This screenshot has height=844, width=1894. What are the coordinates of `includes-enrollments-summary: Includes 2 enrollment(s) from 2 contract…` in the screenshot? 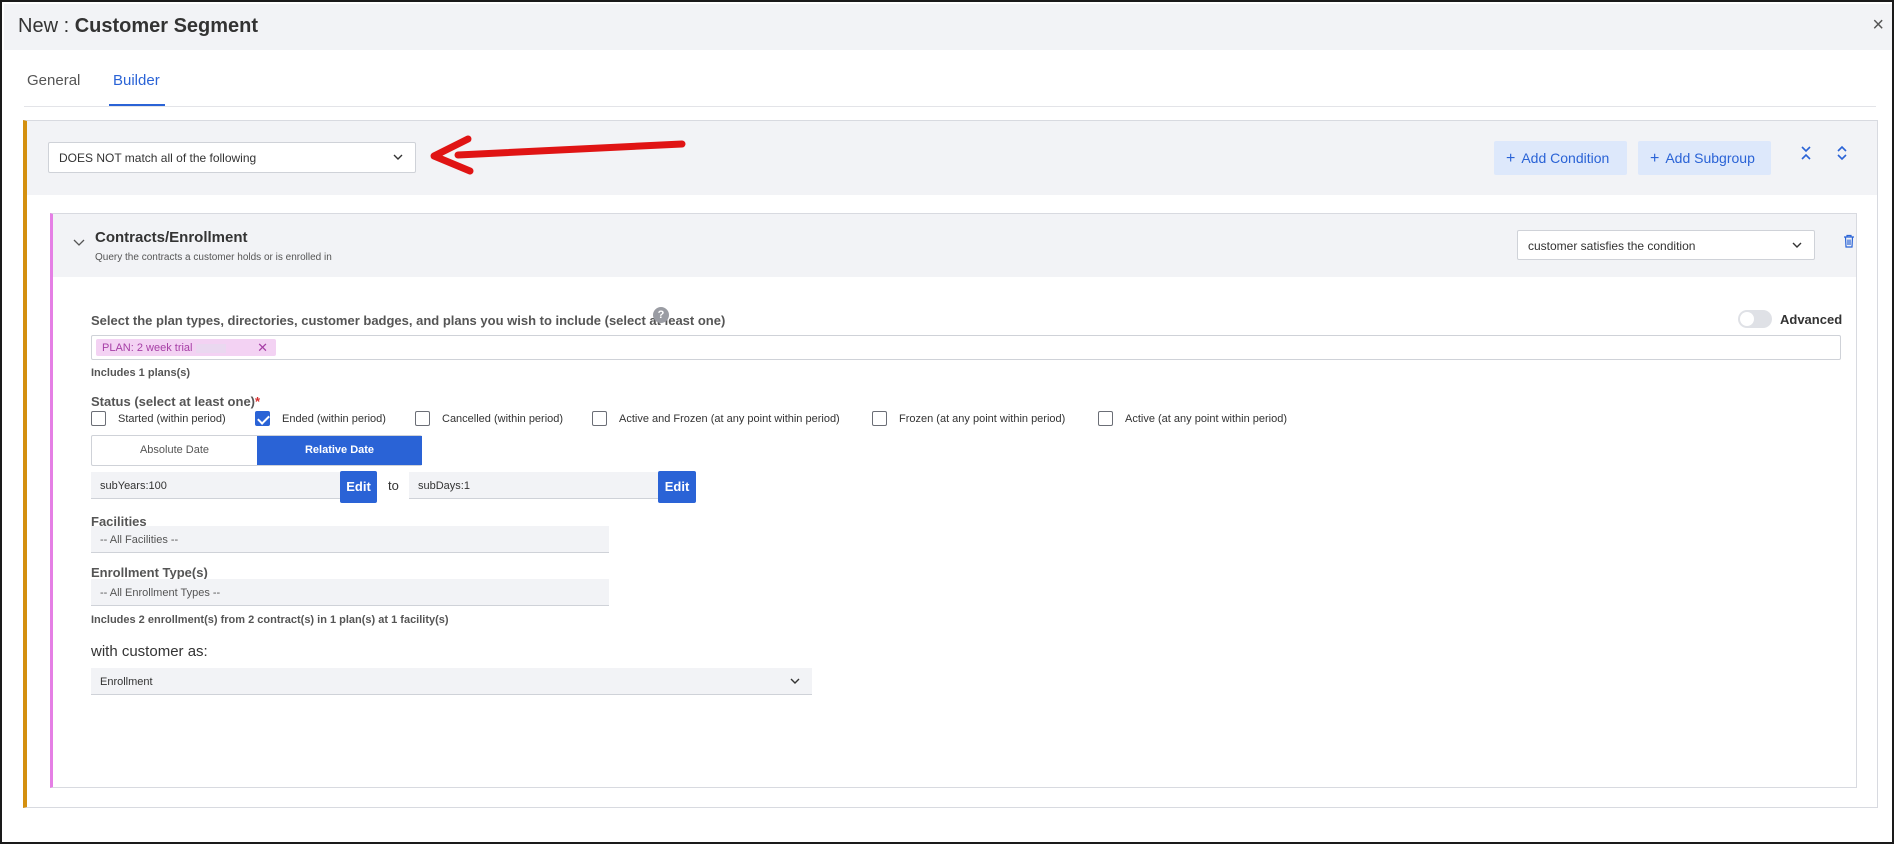 It's located at (270, 620).